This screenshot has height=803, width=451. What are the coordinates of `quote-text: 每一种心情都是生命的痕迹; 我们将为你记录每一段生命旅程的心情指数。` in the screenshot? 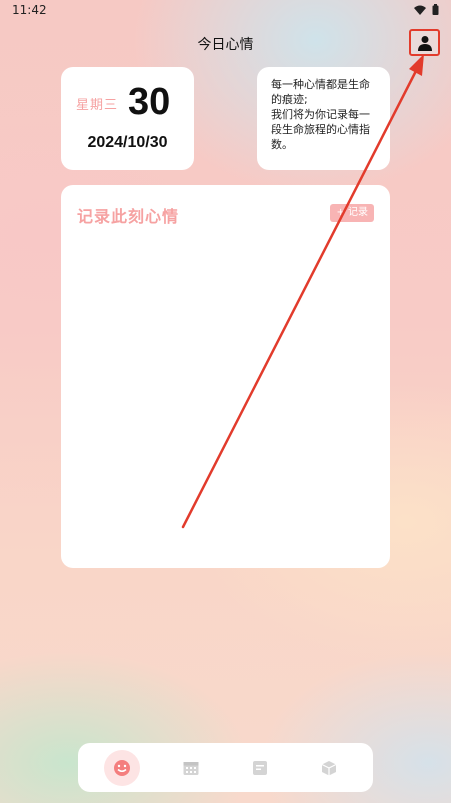 It's located at (320, 114).